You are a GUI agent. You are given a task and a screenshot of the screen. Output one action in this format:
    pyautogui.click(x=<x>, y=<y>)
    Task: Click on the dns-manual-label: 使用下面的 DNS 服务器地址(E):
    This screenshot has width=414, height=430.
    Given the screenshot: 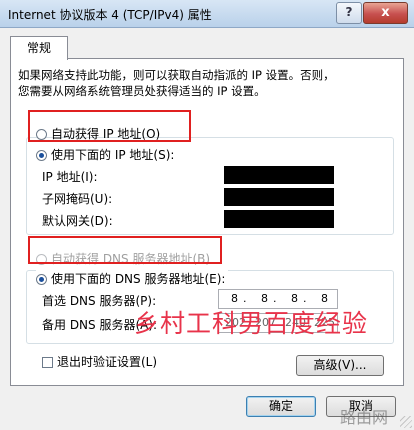 What is the action you would take?
    pyautogui.click(x=138, y=279)
    